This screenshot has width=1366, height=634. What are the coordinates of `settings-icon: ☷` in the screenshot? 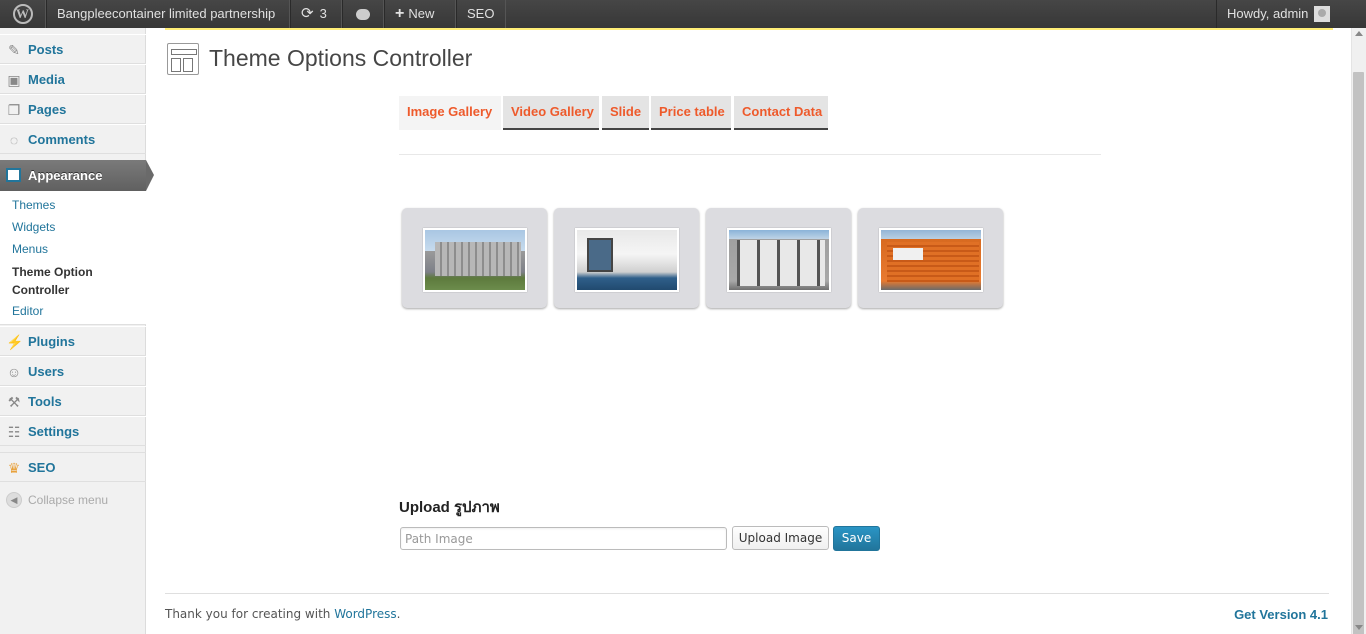 It's located at (14, 432).